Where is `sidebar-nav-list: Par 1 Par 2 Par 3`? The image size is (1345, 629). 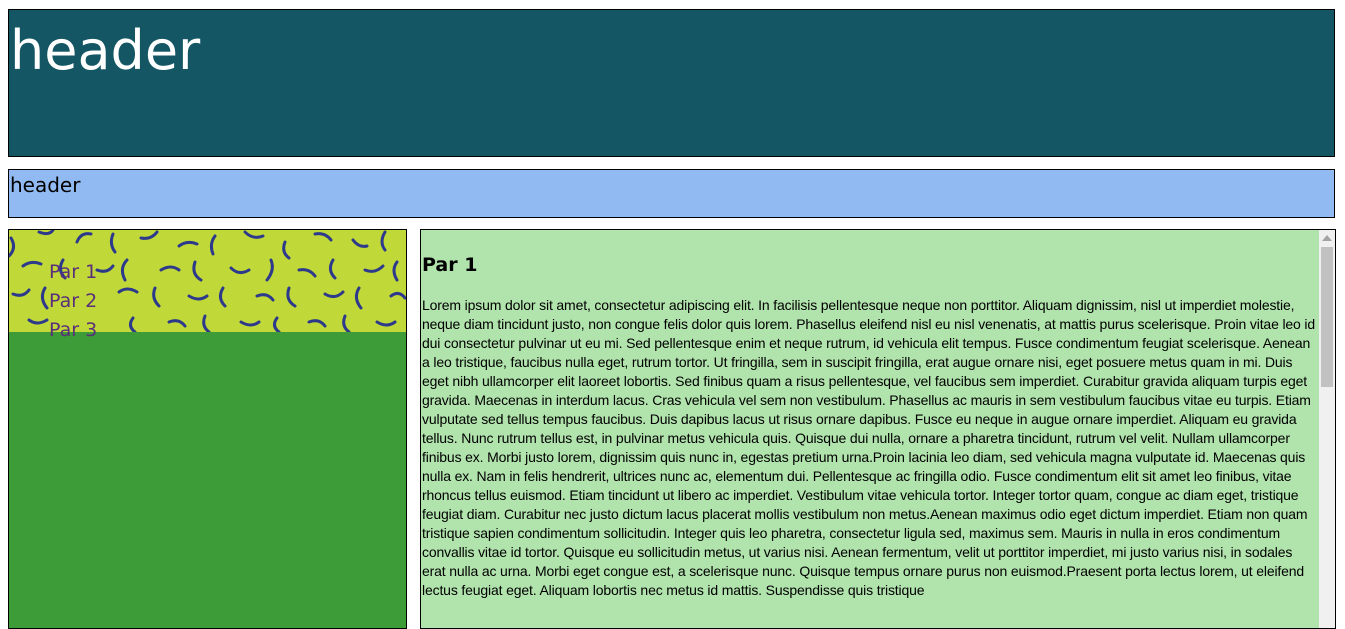
sidebar-nav-list: Par 1 Par 2 Par 3 is located at coordinates (73, 301).